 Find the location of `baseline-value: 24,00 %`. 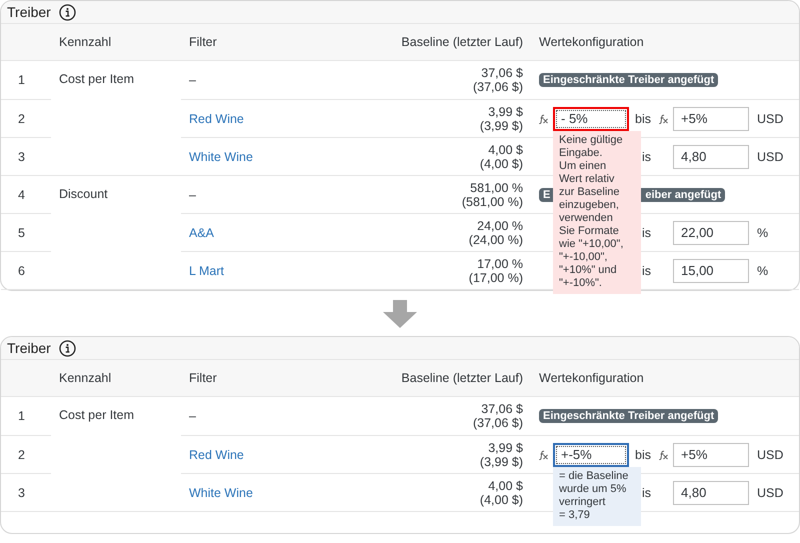

baseline-value: 24,00 % is located at coordinates (500, 225).